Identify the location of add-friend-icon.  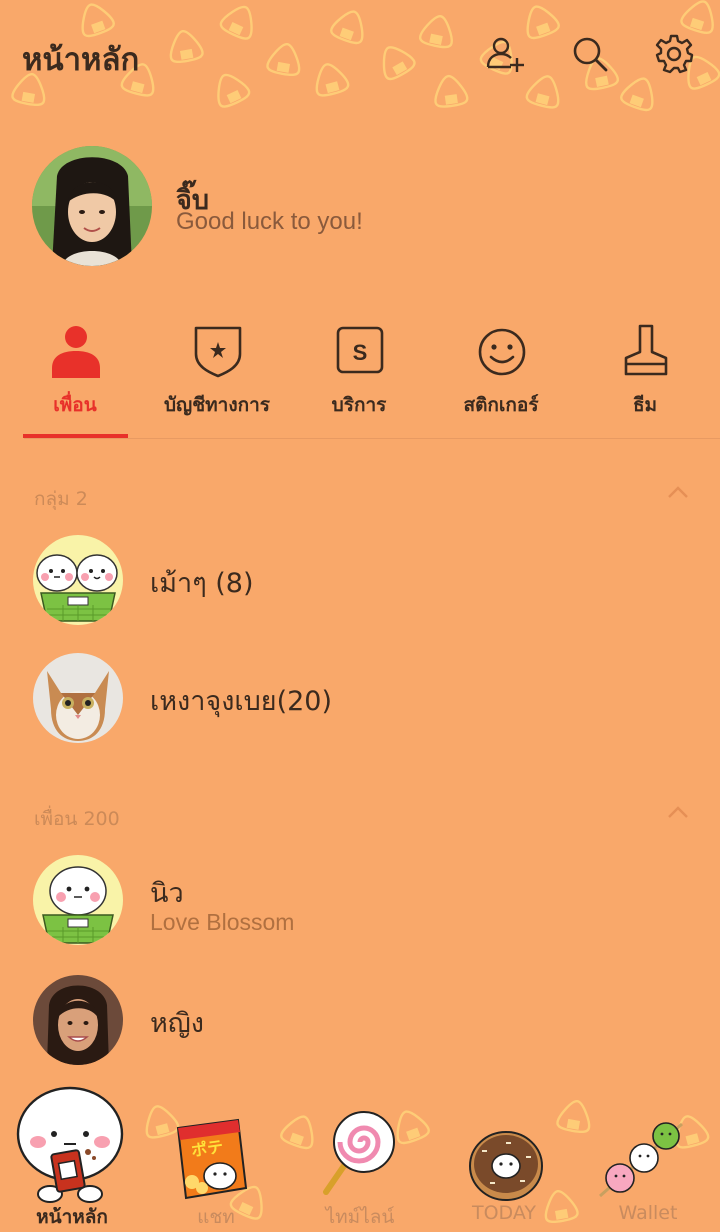
(505, 54).